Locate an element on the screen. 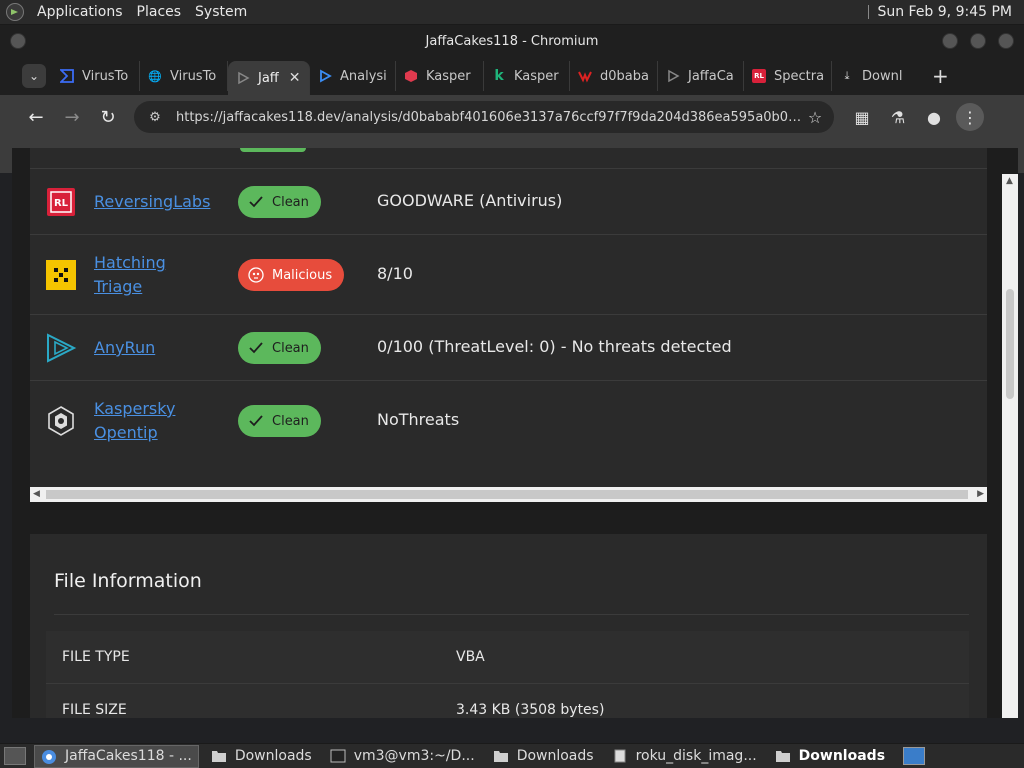  status-label: Malicious is located at coordinates (302, 275).